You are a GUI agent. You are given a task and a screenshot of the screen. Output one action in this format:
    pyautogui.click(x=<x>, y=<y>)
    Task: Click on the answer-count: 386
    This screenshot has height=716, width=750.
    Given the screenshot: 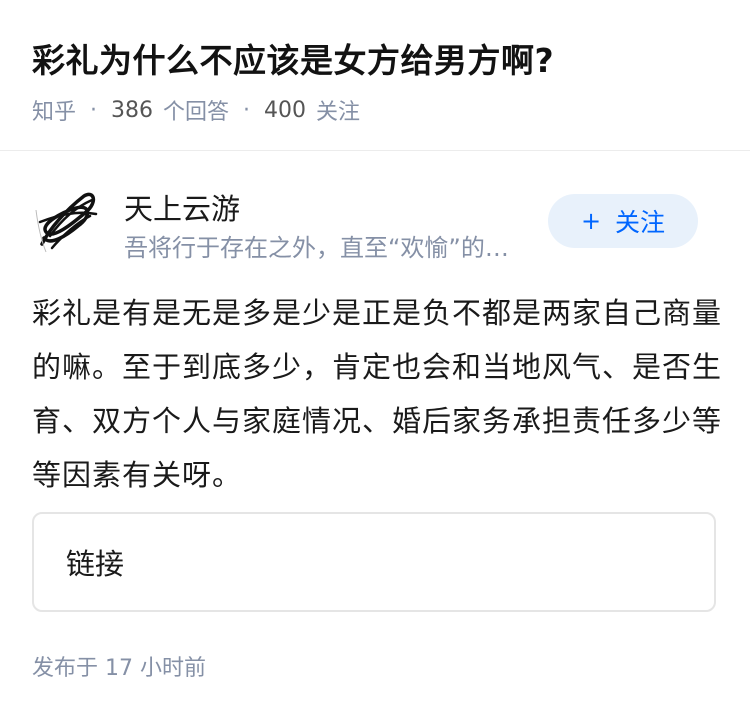 What is the action you would take?
    pyautogui.click(x=132, y=110)
    